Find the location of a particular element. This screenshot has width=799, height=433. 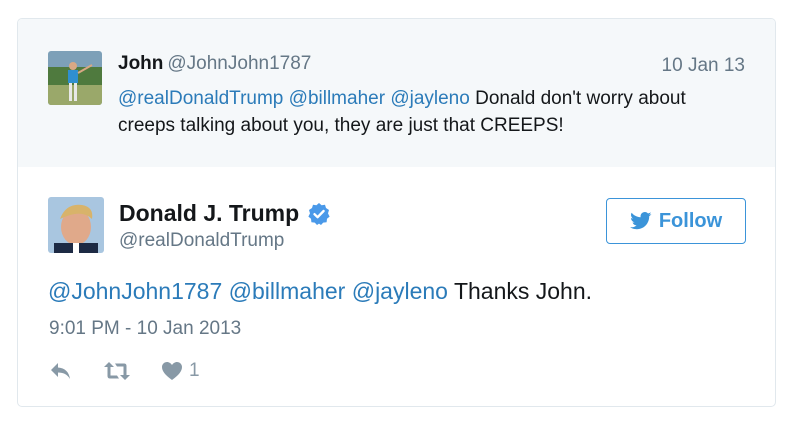

author-handle: @realDonaldTrump is located at coordinates (201, 241).